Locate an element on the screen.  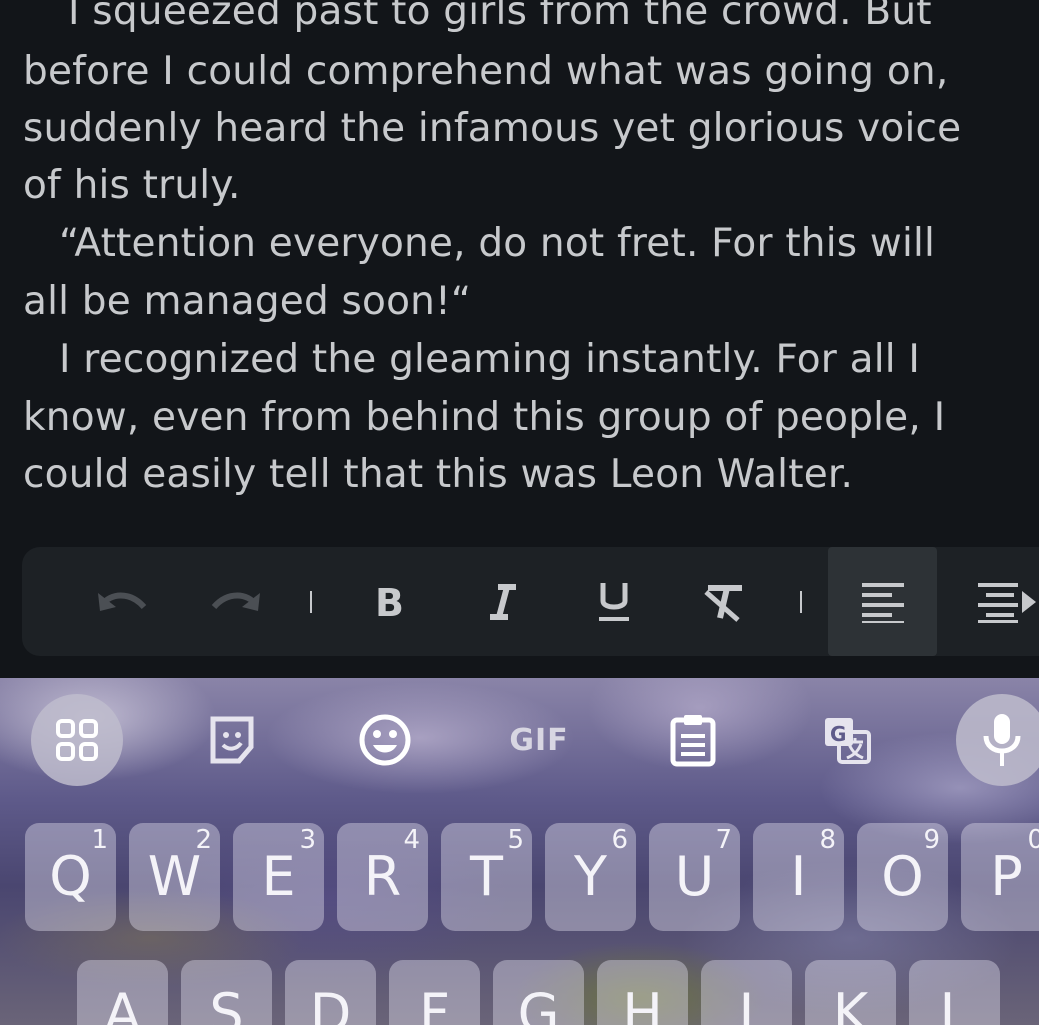
italic-button is located at coordinates (503, 601).